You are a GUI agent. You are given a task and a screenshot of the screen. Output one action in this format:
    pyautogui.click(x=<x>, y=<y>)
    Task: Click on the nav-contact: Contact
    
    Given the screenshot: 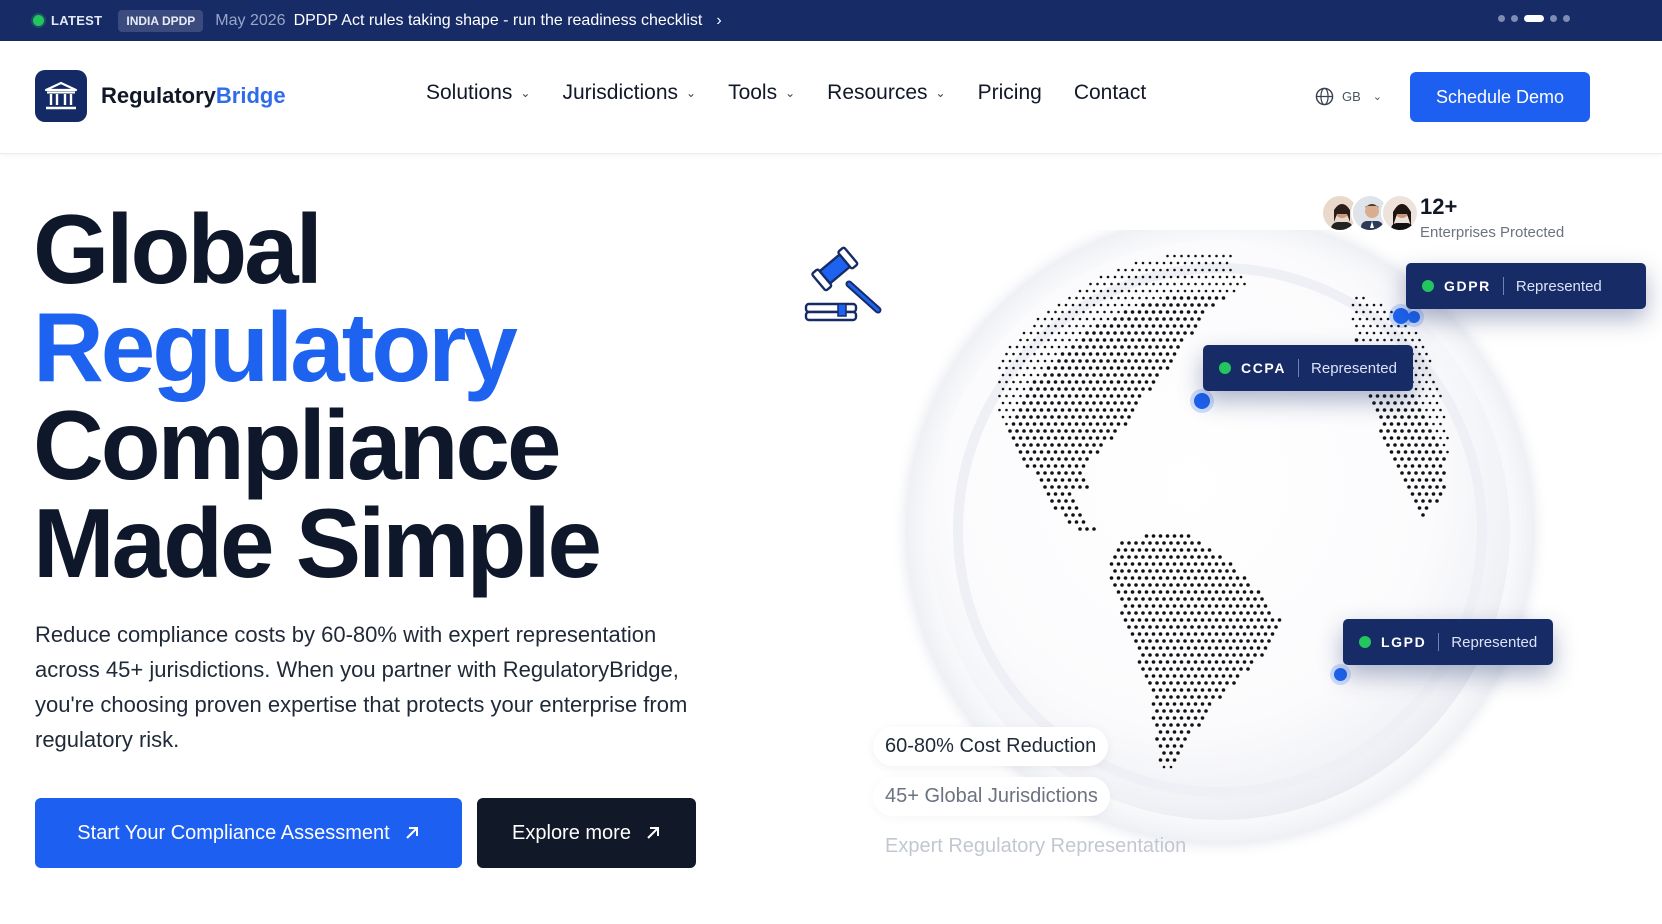 What is the action you would take?
    pyautogui.click(x=1110, y=93)
    